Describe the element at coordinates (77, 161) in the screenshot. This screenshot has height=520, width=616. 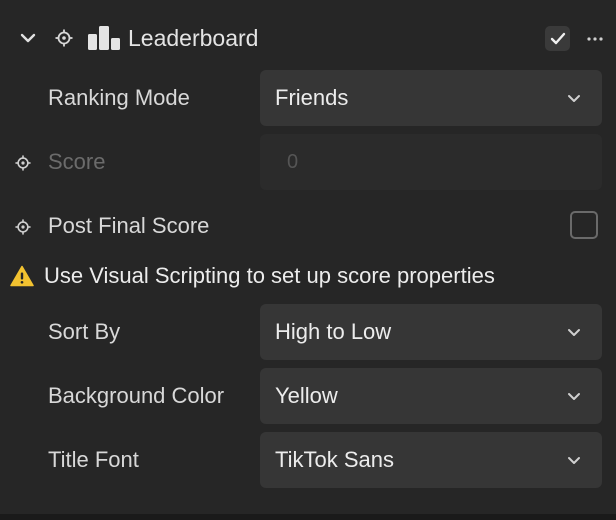
I see `score-label: Score` at that location.